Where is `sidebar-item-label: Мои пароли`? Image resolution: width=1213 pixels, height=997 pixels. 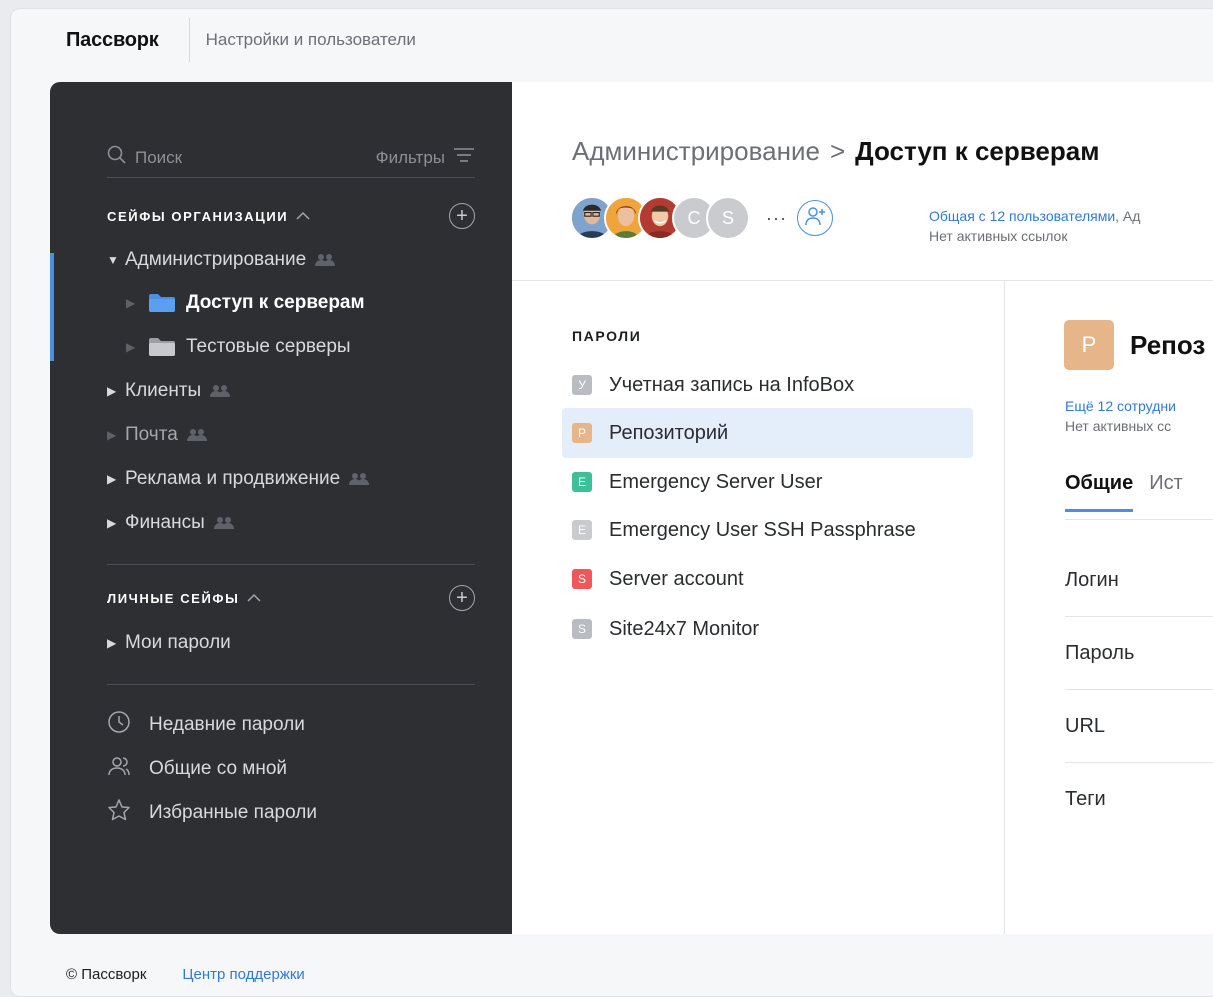 sidebar-item-label: Мои пароли is located at coordinates (178, 642).